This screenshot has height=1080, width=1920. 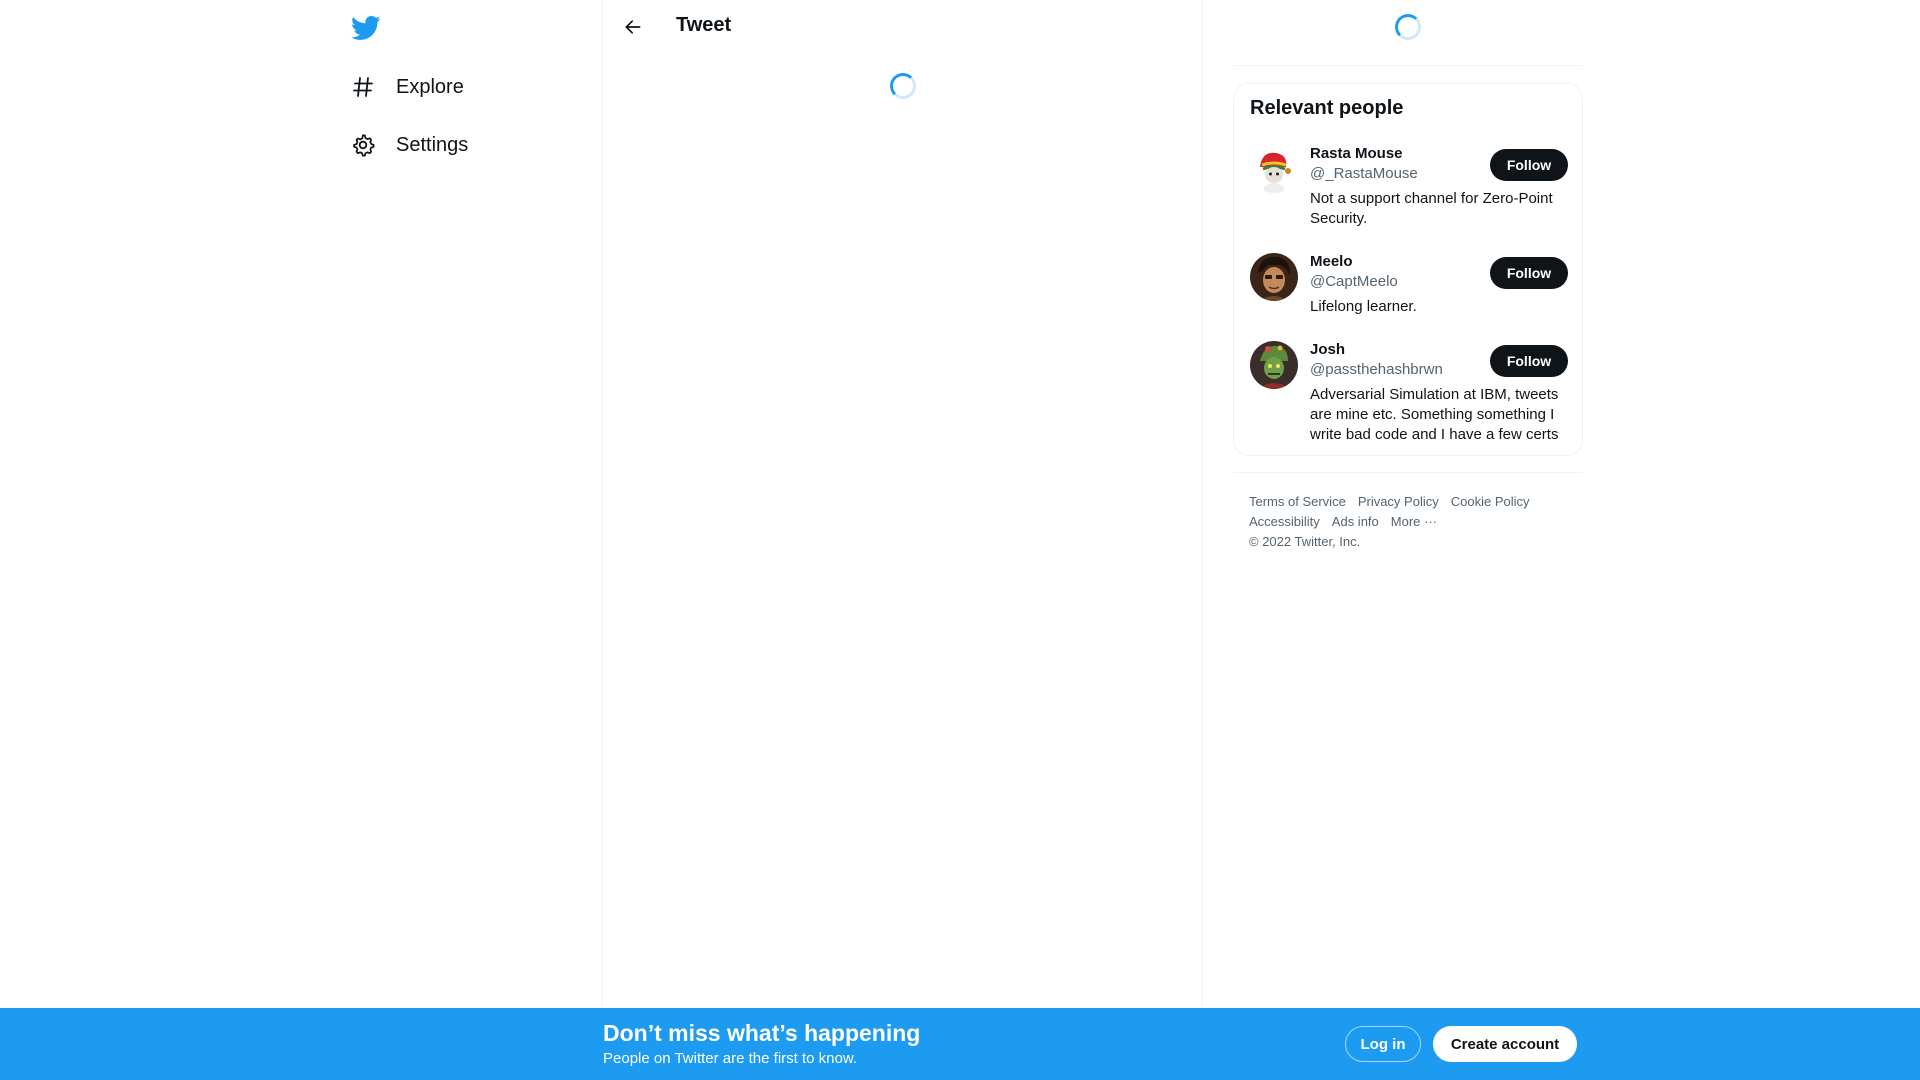 I want to click on person-name: Meelo, so click(x=1331, y=261).